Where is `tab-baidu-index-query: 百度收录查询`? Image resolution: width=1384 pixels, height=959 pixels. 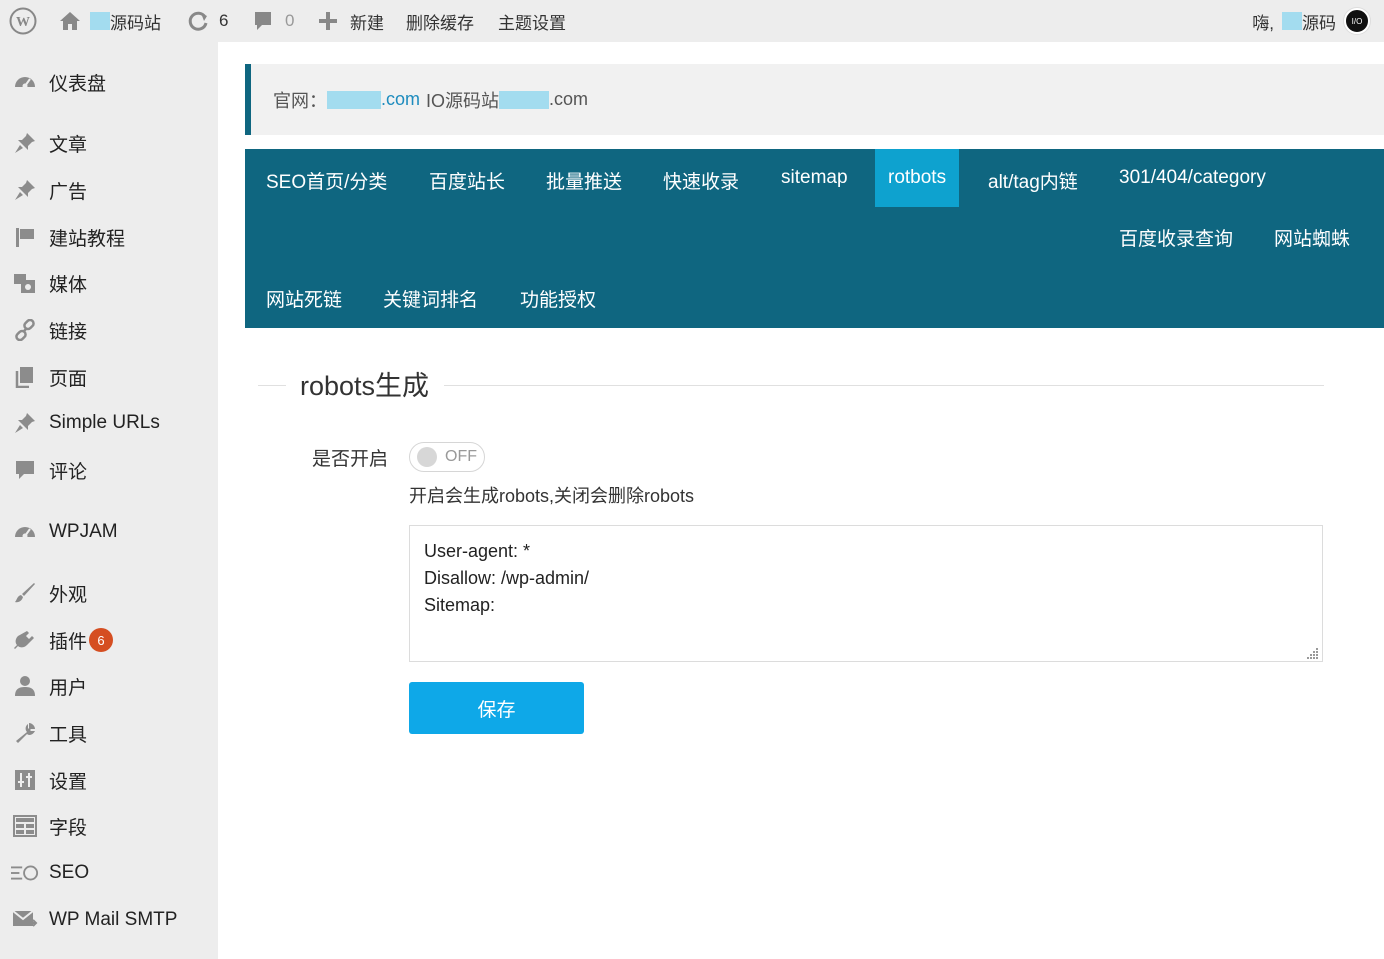 tab-baidu-index-query: 百度收录查询 is located at coordinates (1176, 237).